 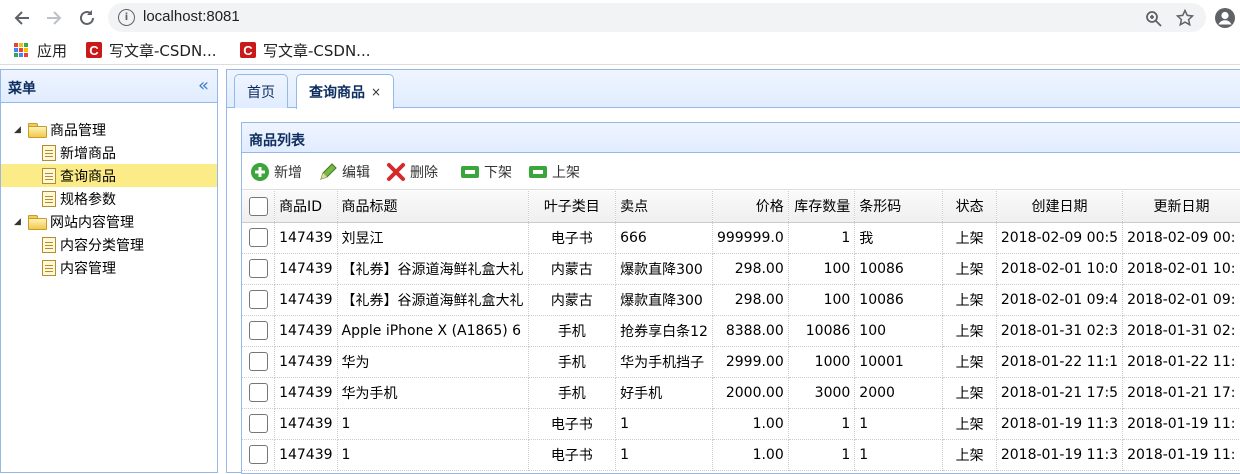 I want to click on menu-panel: 菜单 « ◢ 商品管理 新增商品查询商品规格参数 ◢ 网站内容管理内容分类管理 内容管理, so click(x=109, y=271).